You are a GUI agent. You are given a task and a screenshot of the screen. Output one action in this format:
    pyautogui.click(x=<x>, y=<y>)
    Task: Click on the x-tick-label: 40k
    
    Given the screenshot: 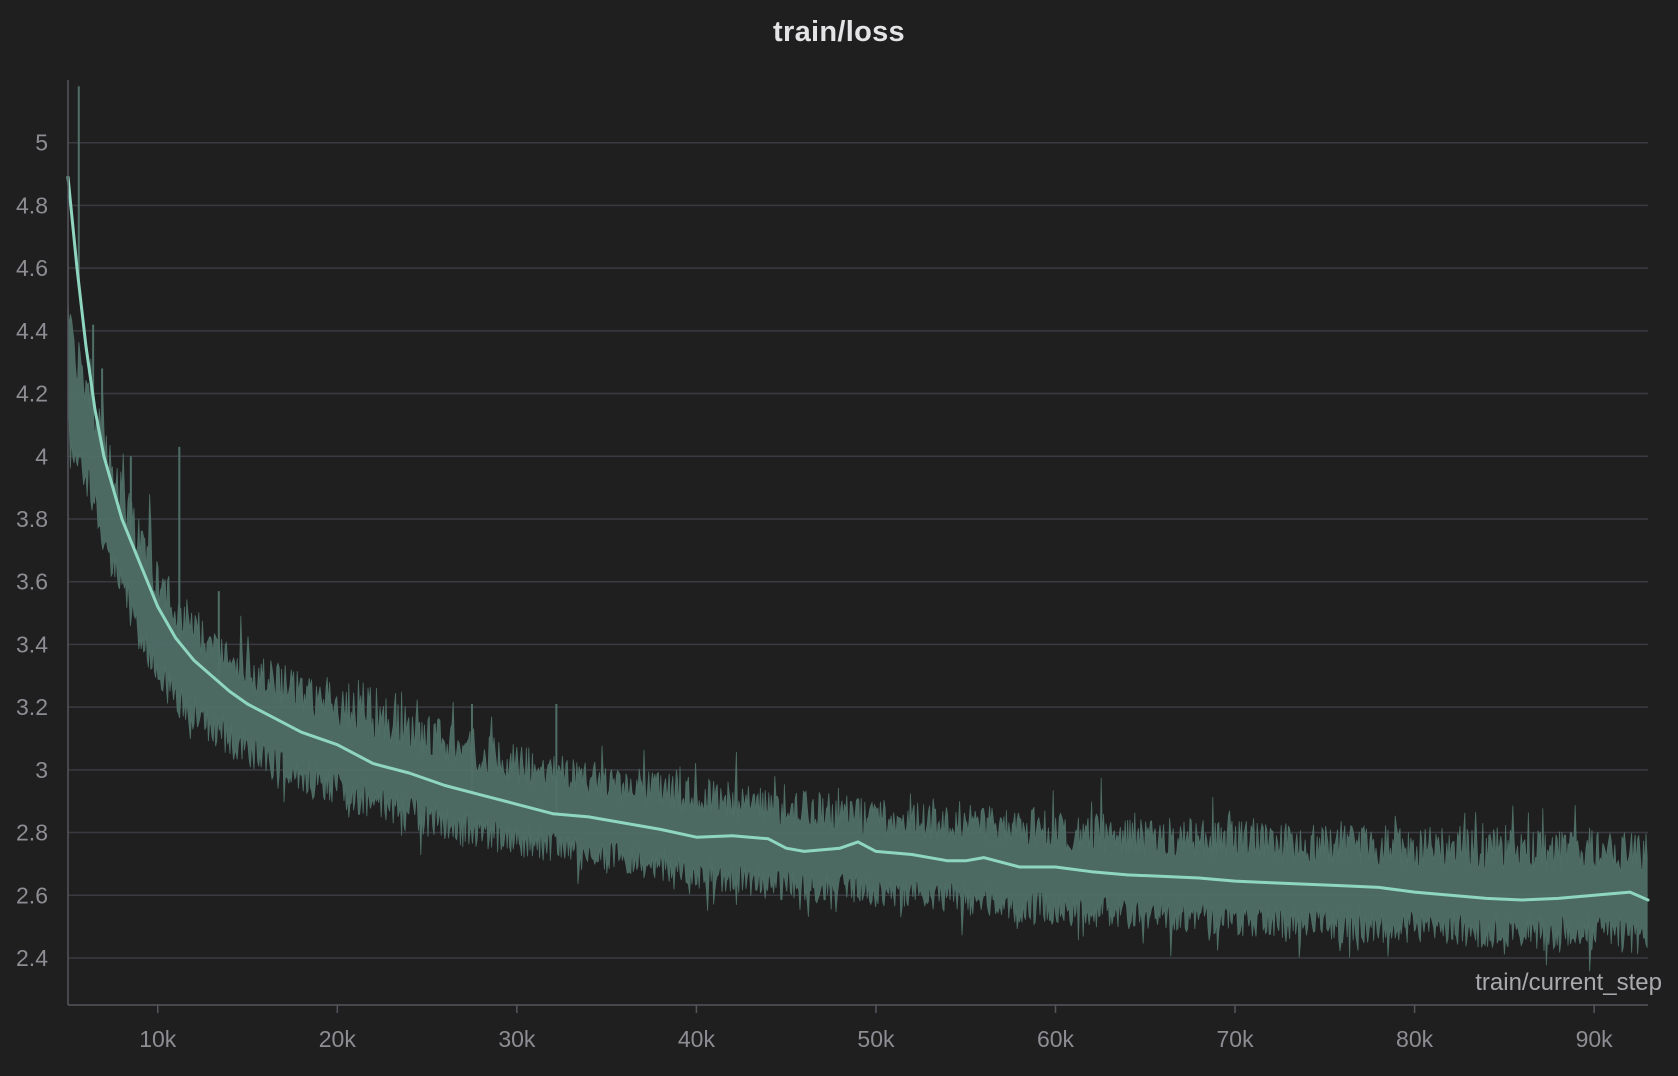 What is the action you would take?
    pyautogui.click(x=697, y=1039)
    